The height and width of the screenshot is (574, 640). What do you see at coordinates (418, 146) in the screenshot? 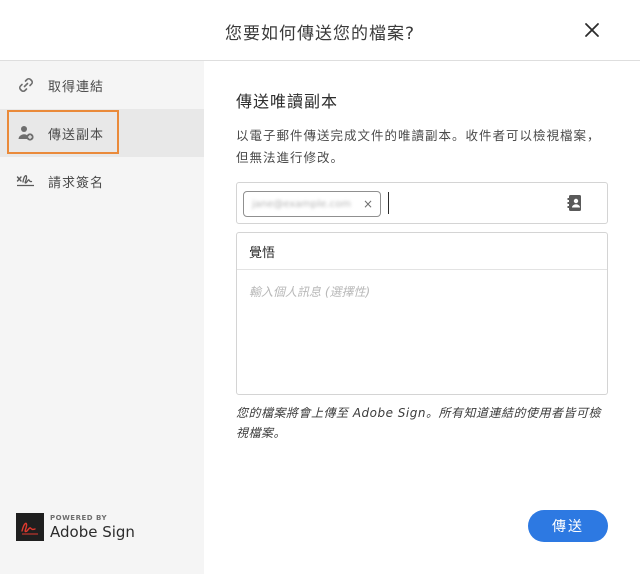
I see `description-text: 以電子郵件傳送完成文件的唯讀副本。收件者可以檢視檔案，但無法進行修改。` at bounding box center [418, 146].